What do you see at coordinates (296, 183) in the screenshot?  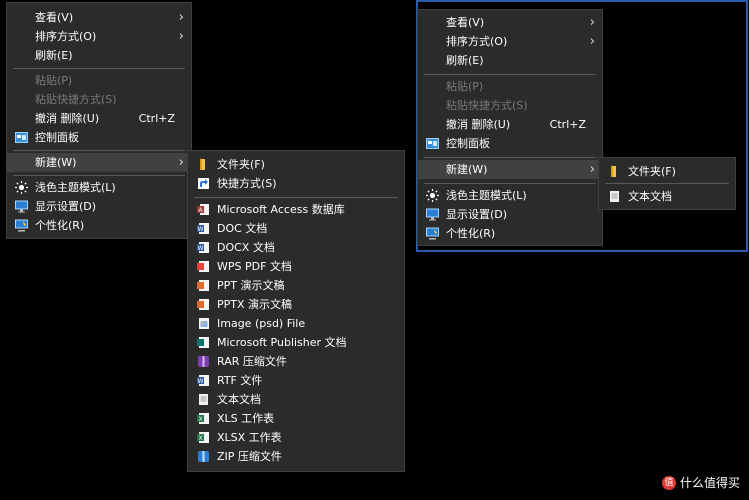 I see `submenu-item-shortcut: 快捷方式(S)` at bounding box center [296, 183].